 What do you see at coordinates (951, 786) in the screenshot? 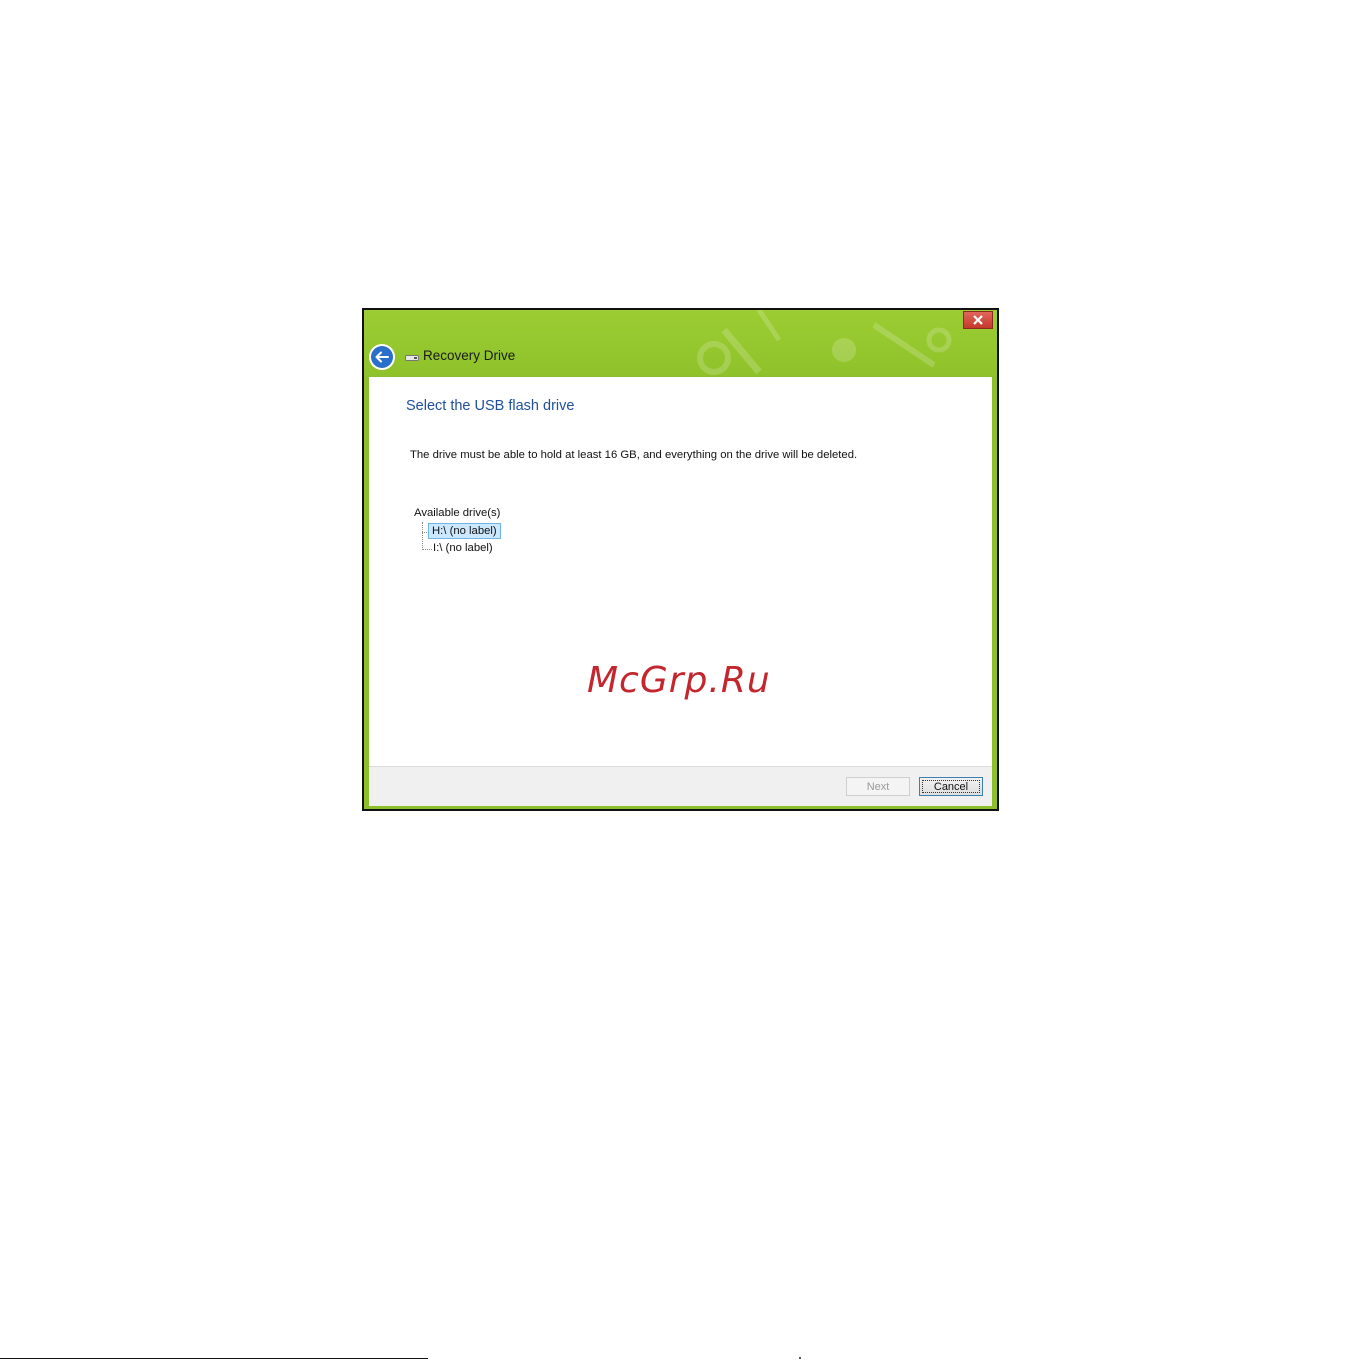
I see `cancel-button: Cancel` at bounding box center [951, 786].